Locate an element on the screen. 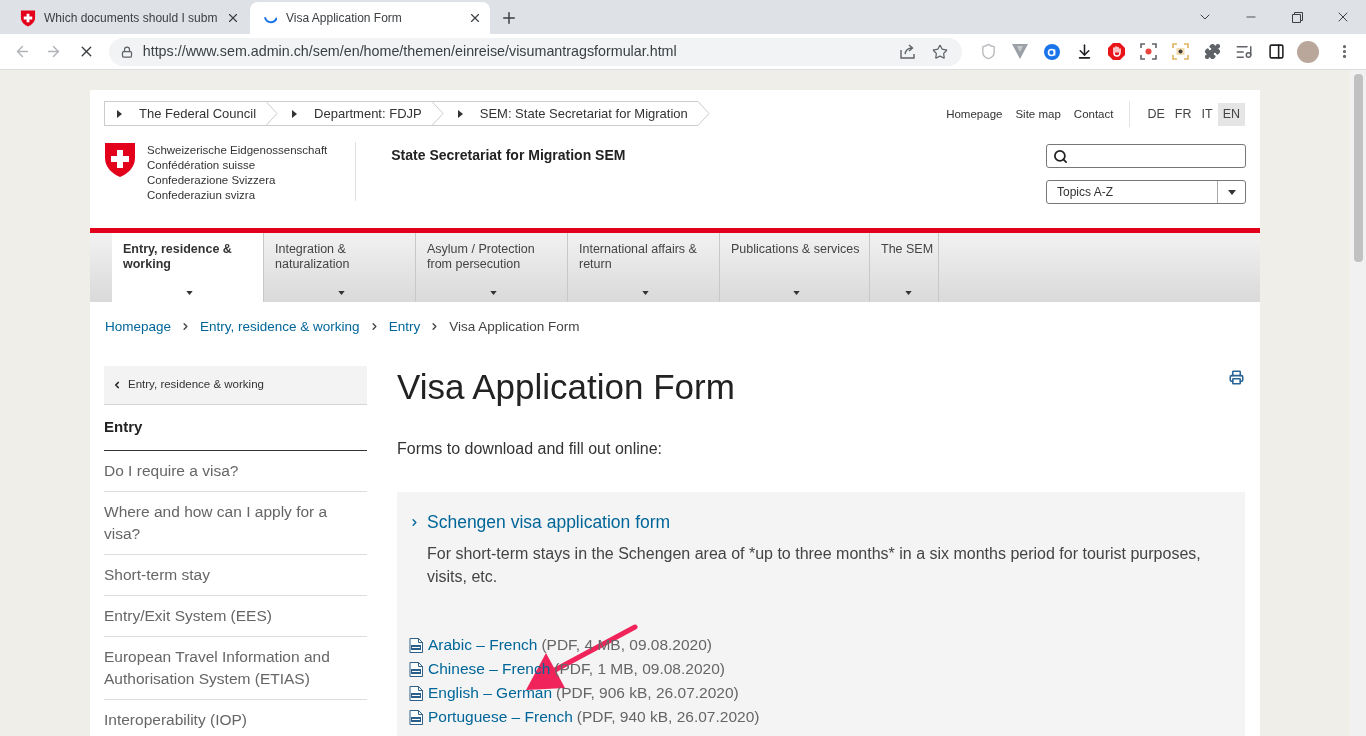 Image resolution: width=1366 pixels, height=736 pixels. intro-text: Forms to download and fill out online: is located at coordinates (530, 449).